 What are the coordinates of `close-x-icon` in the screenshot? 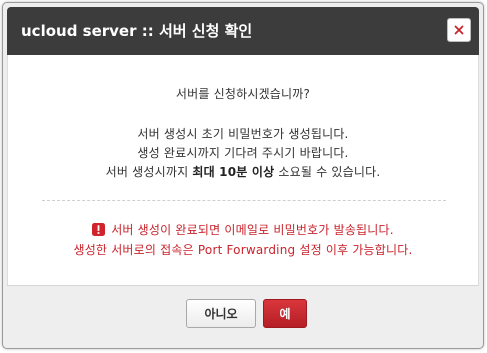 It's located at (459, 30).